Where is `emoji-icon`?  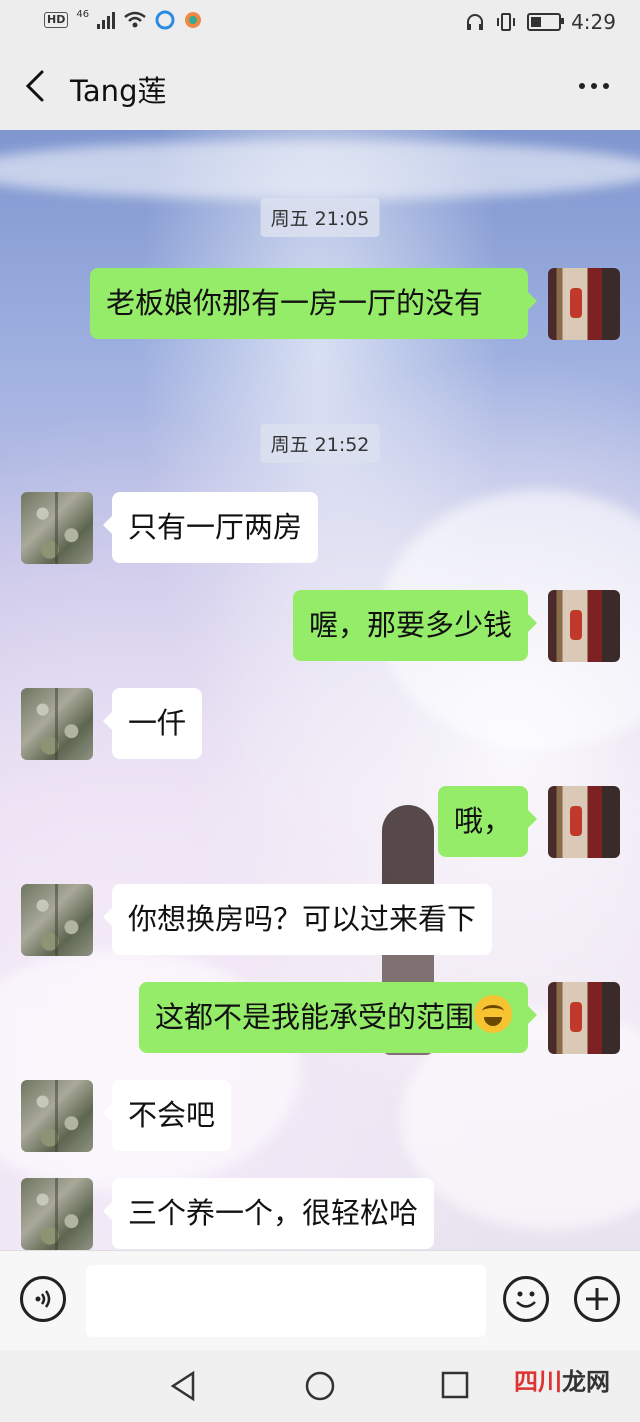 emoji-icon is located at coordinates (526, 1299).